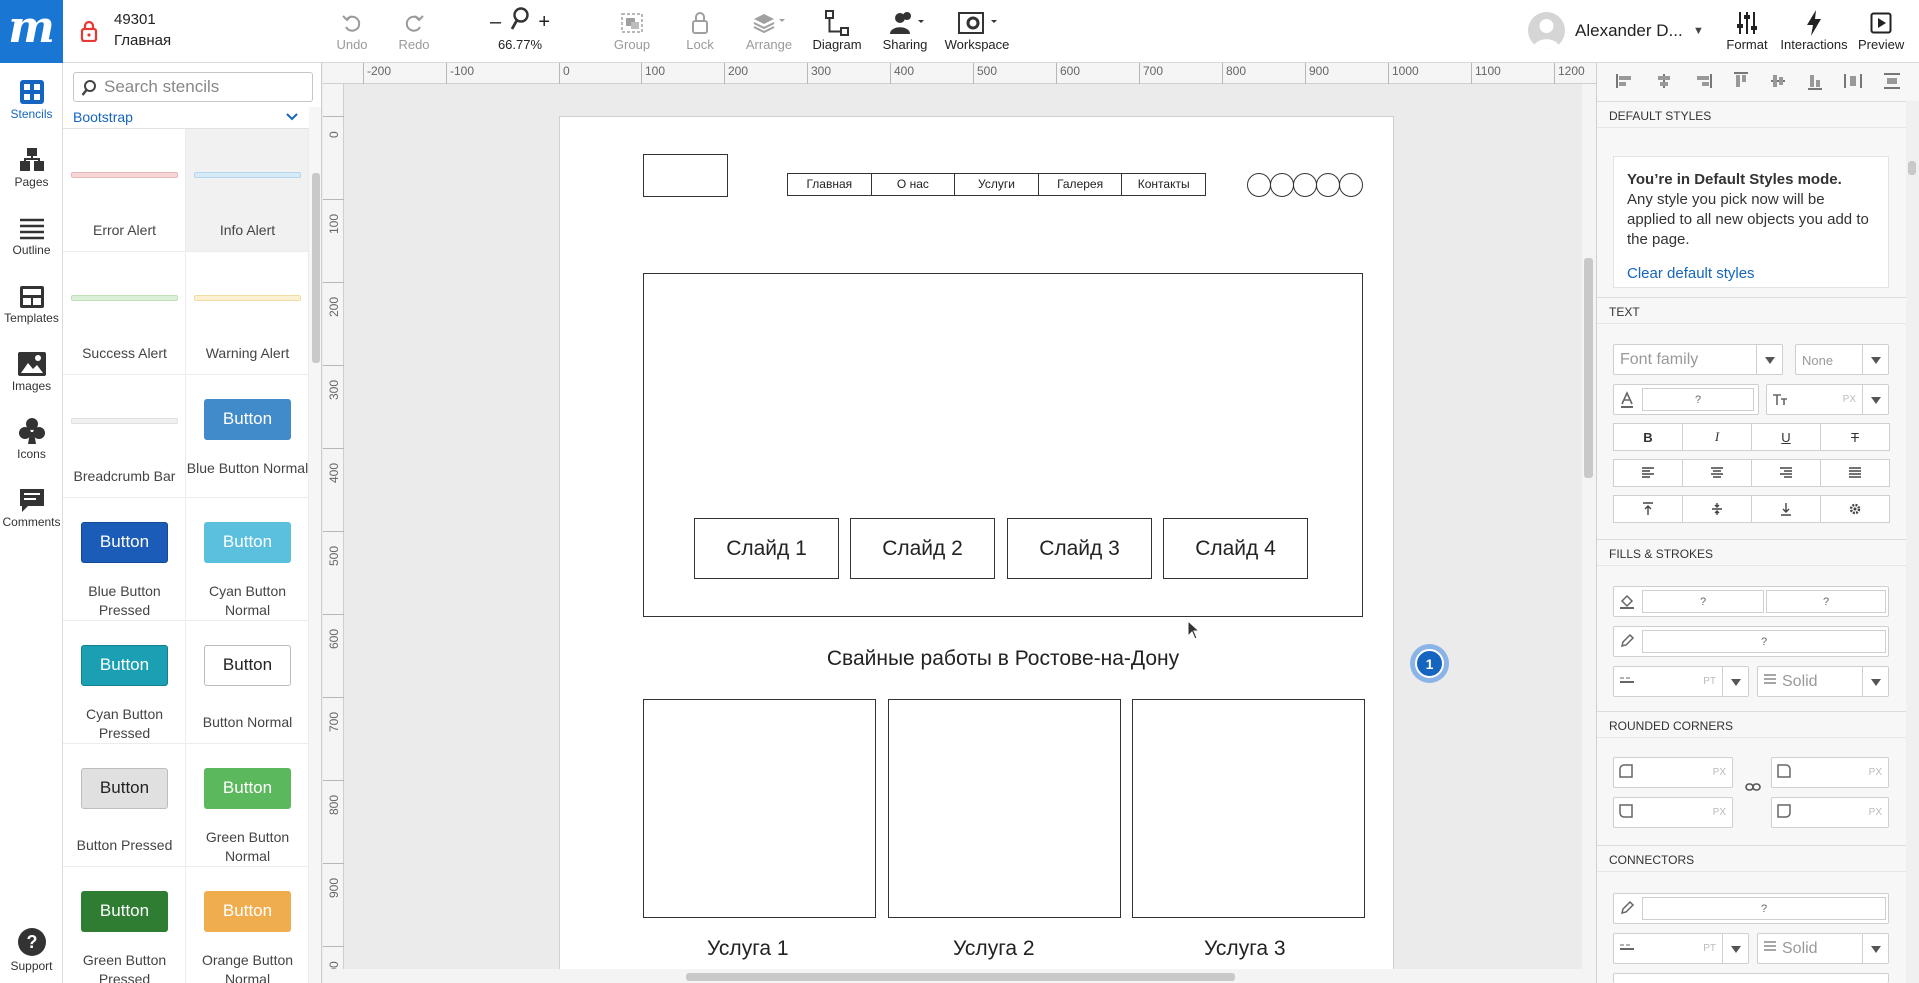 The width and height of the screenshot is (1919, 983). I want to click on text-color-field: ?, so click(1686, 399).